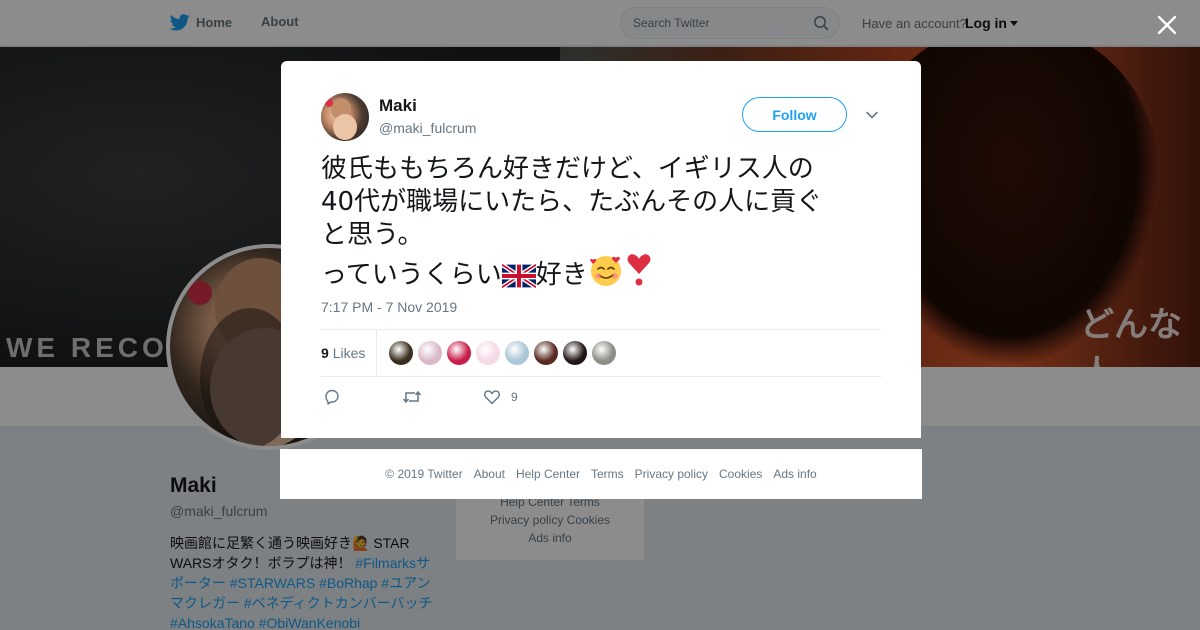 This screenshot has height=630, width=1200. Describe the element at coordinates (398, 106) in the screenshot. I see `author-name: Maki` at that location.